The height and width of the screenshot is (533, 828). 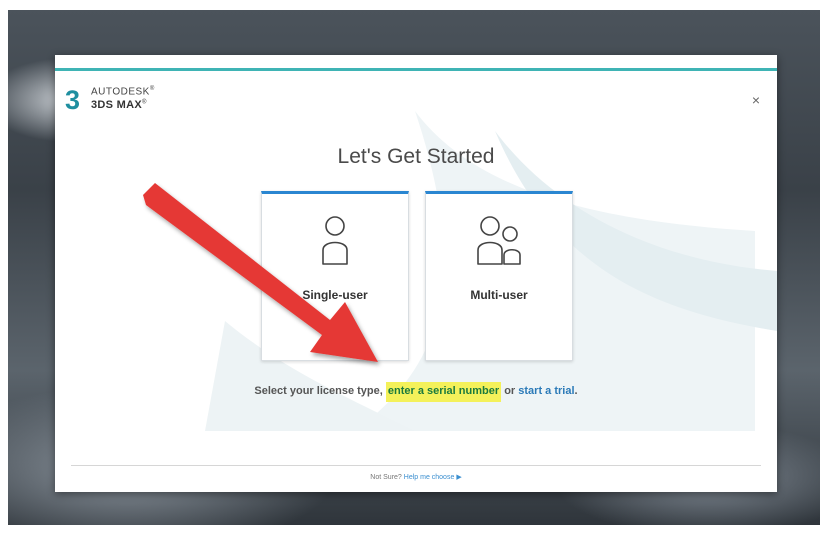 I want to click on license-prefix-text: Select your license type,, so click(x=320, y=391).